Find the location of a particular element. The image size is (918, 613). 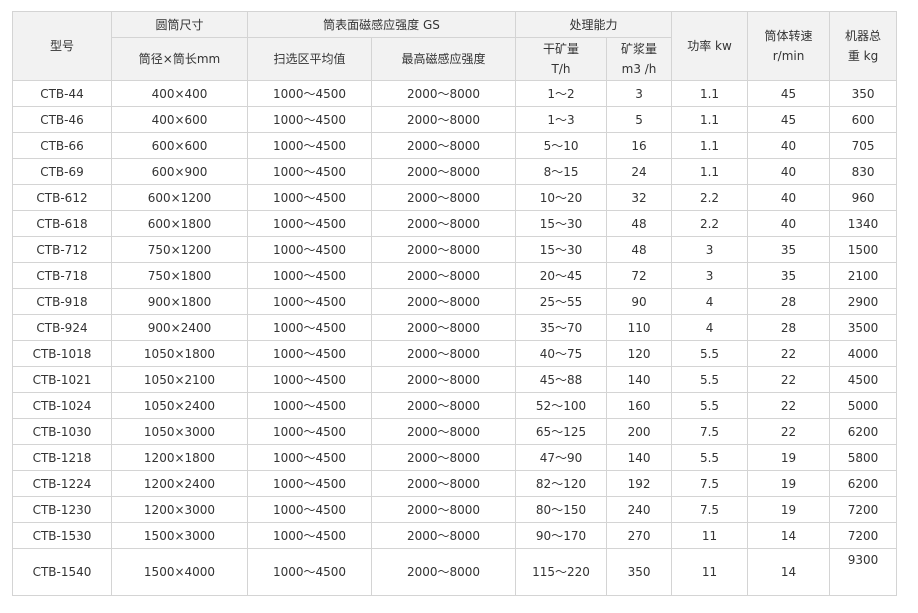

cell-speed: 14 is located at coordinates (789, 572).